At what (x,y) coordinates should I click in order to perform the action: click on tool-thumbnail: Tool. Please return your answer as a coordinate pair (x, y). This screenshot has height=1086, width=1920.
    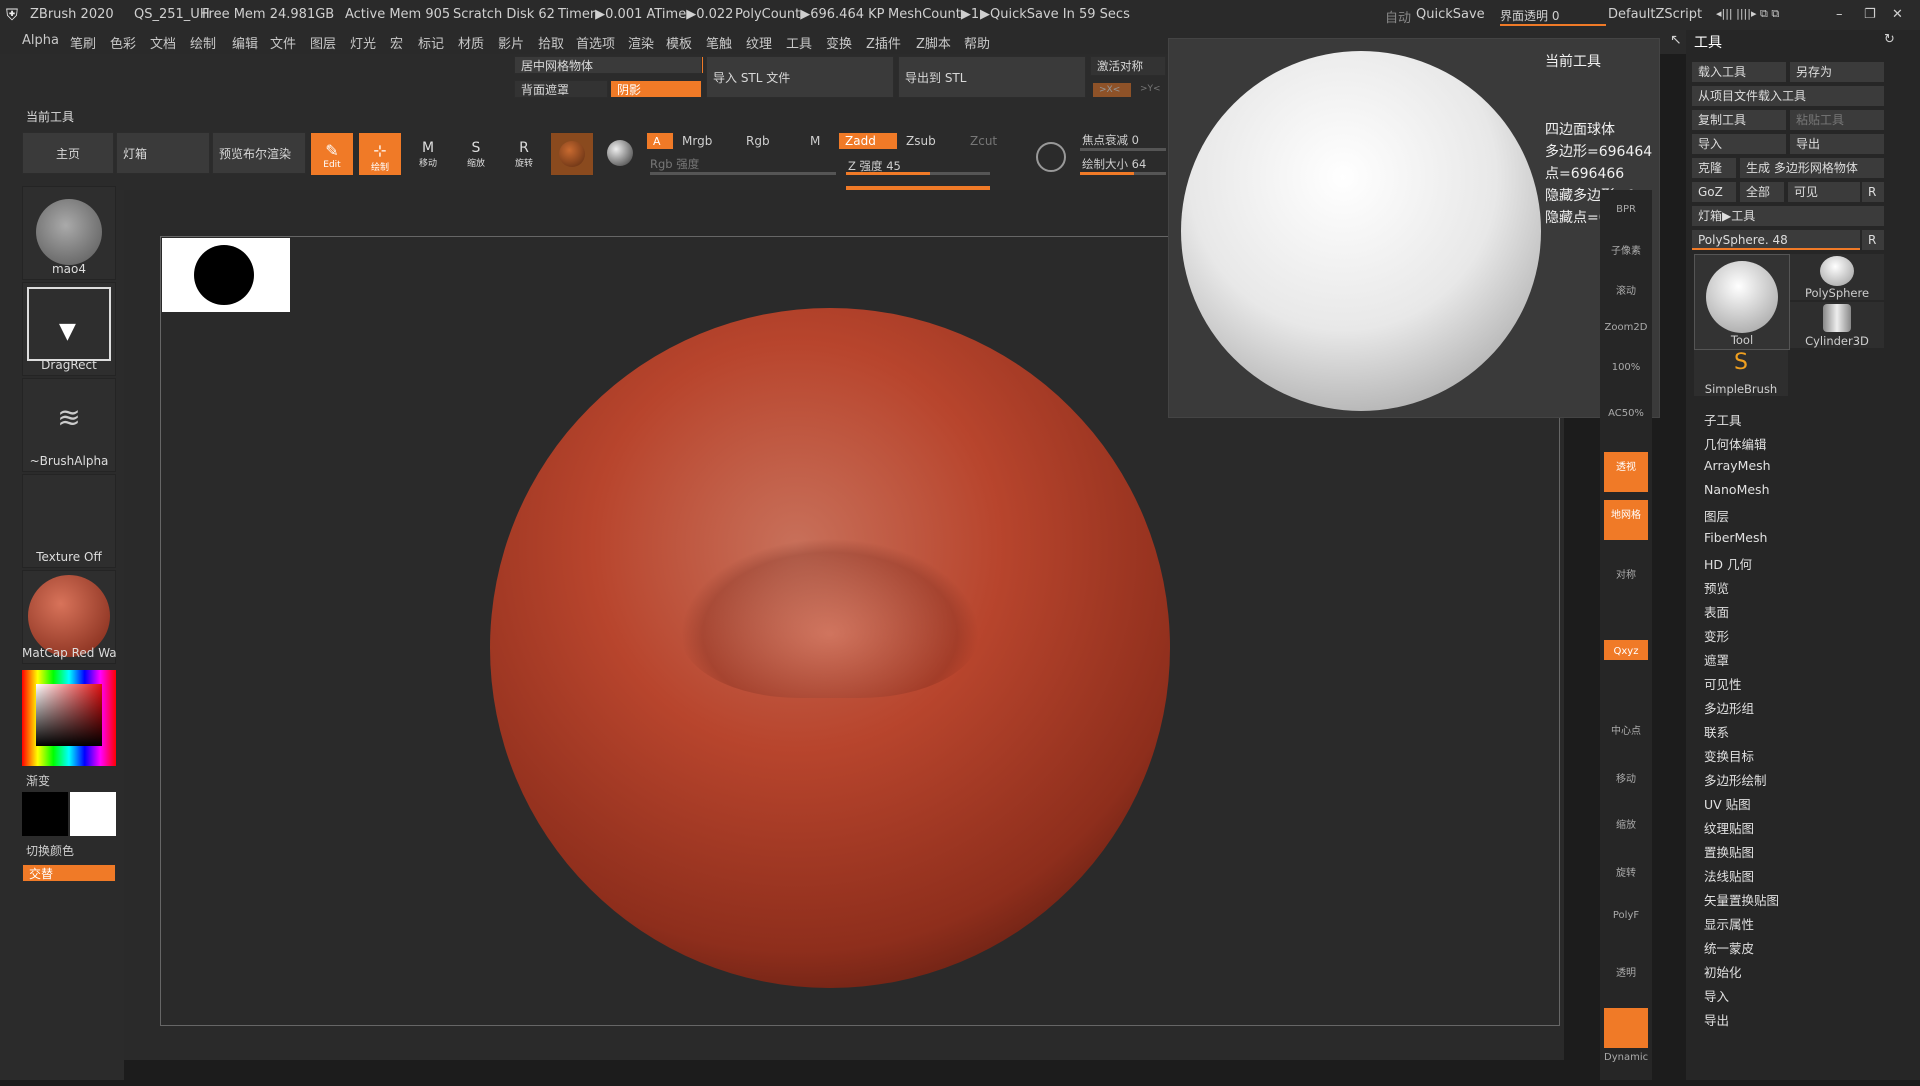
    Looking at the image, I should click on (1742, 302).